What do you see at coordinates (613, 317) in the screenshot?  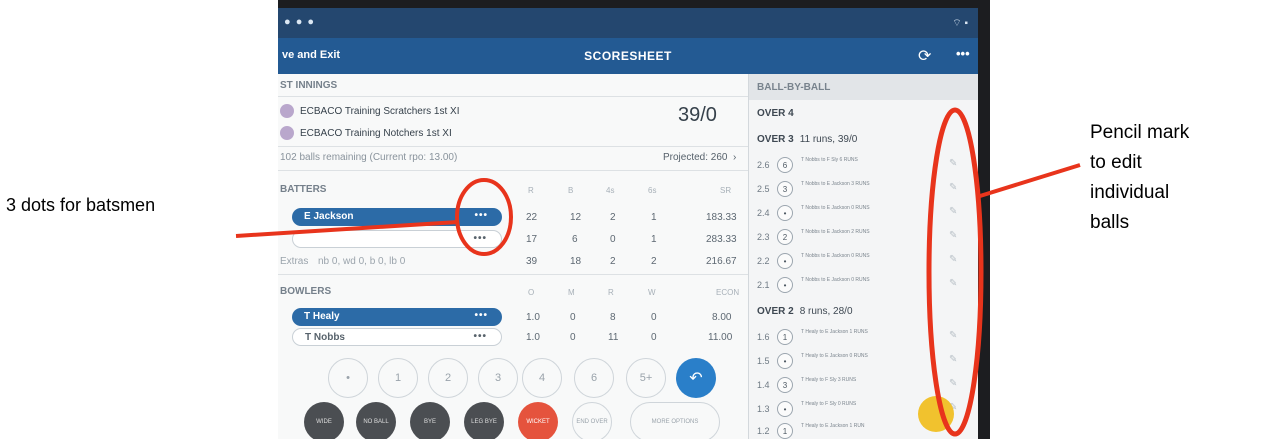 I see `bowler-runs: 8` at bounding box center [613, 317].